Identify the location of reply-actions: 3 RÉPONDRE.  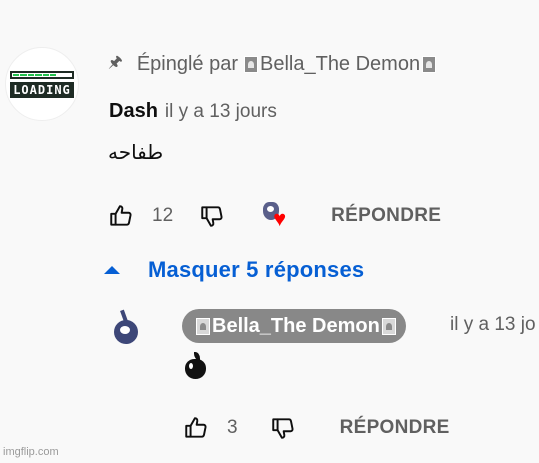
(315, 428).